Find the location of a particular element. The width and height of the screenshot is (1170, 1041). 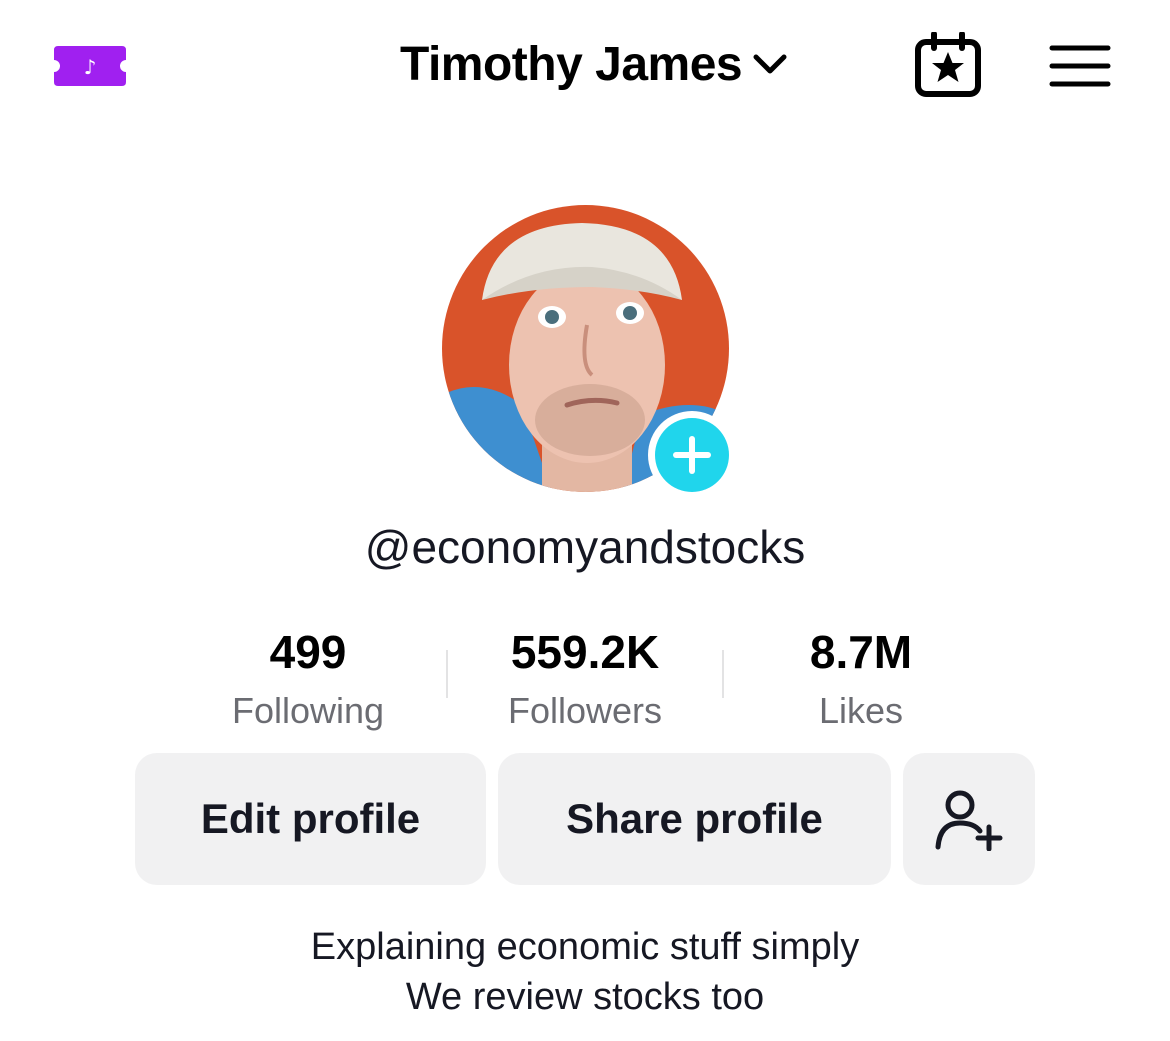

add-avatar-button is located at coordinates (692, 455).